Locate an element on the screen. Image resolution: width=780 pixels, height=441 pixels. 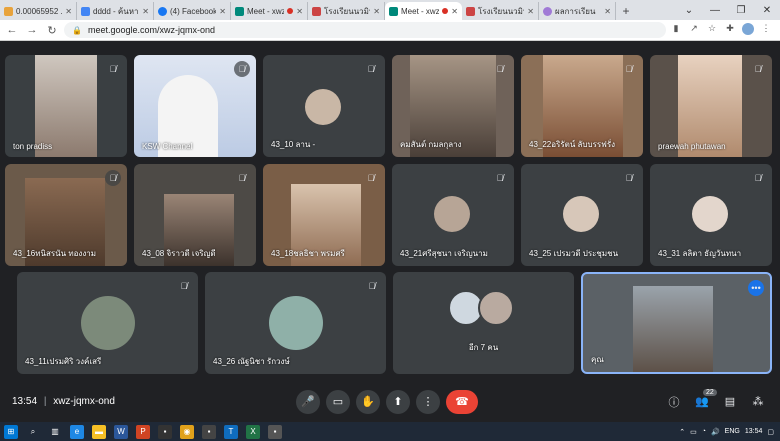
participant-tile: 🎙̸ 43_10 ลาน - is located at coordinates (324, 106).